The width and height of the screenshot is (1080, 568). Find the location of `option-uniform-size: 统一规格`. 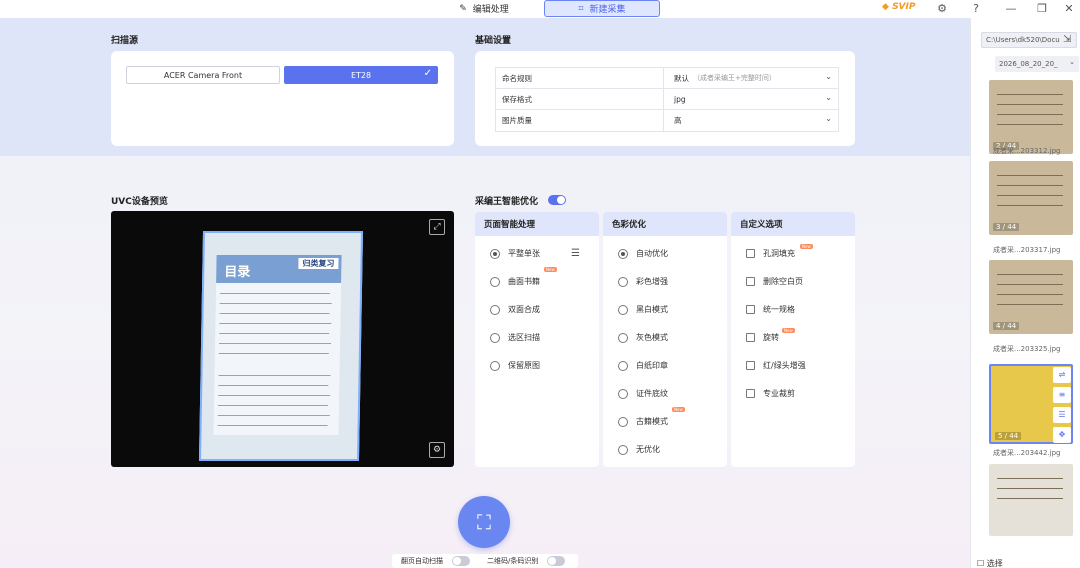

option-uniform-size: 统一规格 is located at coordinates (770, 309).